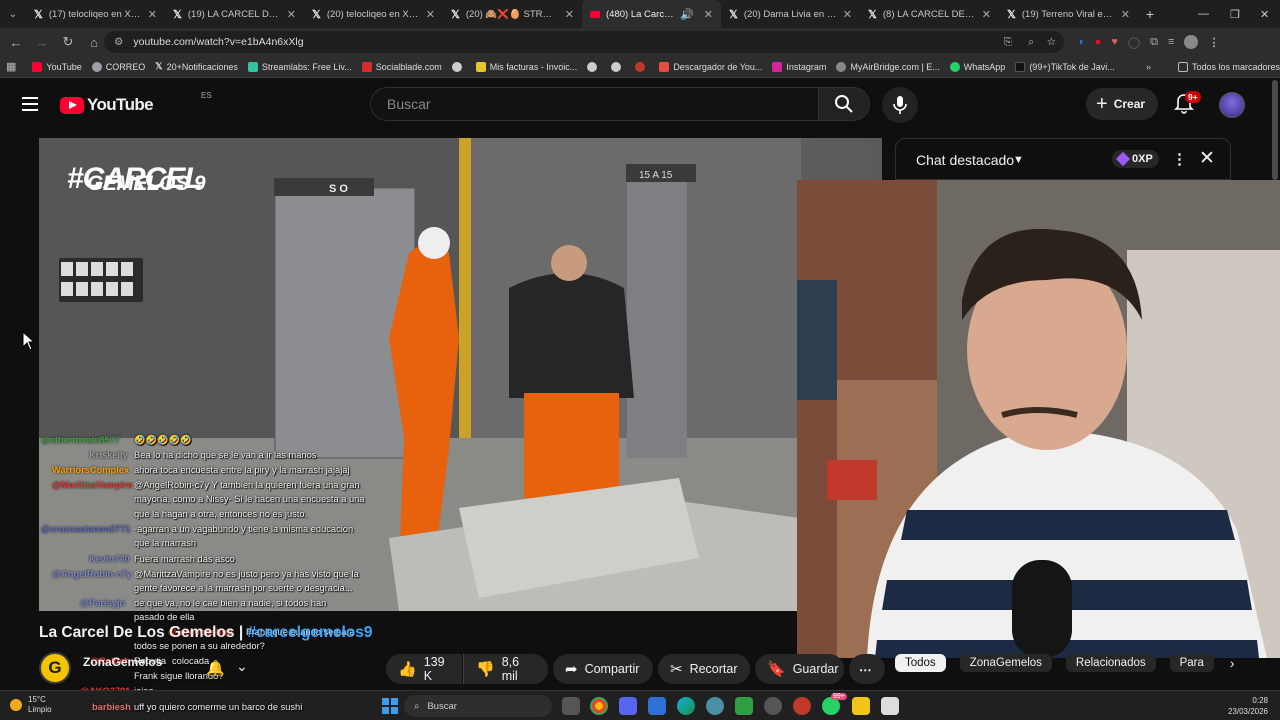 This screenshot has width=1280, height=720. What do you see at coordinates (790, 14) in the screenshot?
I see `browser-tab: 𝕏(20) Dama Livia en X: "Pe...✕` at bounding box center [790, 14].